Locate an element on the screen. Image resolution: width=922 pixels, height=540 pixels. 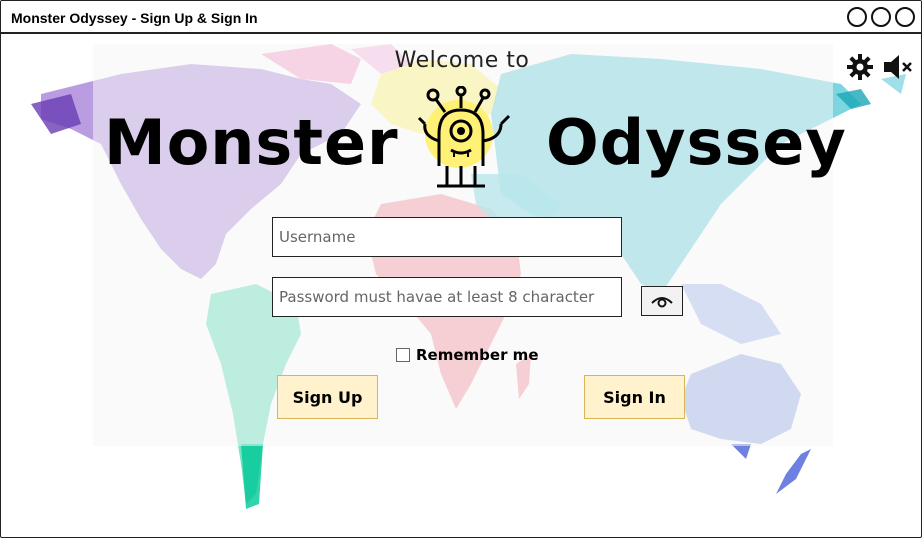
remember-me-checkbox is located at coordinates (403, 355).